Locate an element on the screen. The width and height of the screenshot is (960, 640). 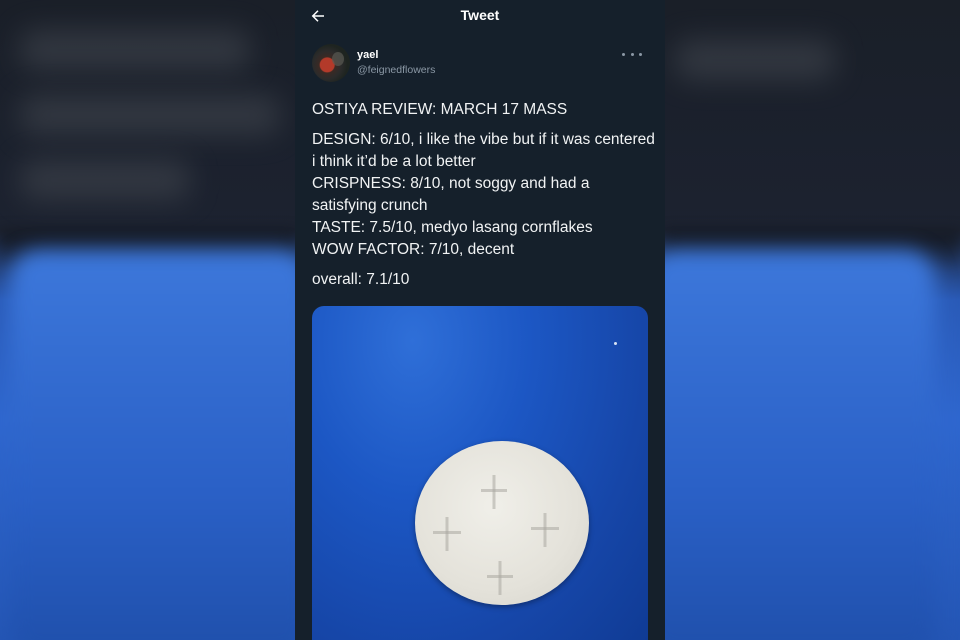
tweet-title-line: OSTIYA REVIEW: MARCH 17 MASS is located at coordinates (440, 109).